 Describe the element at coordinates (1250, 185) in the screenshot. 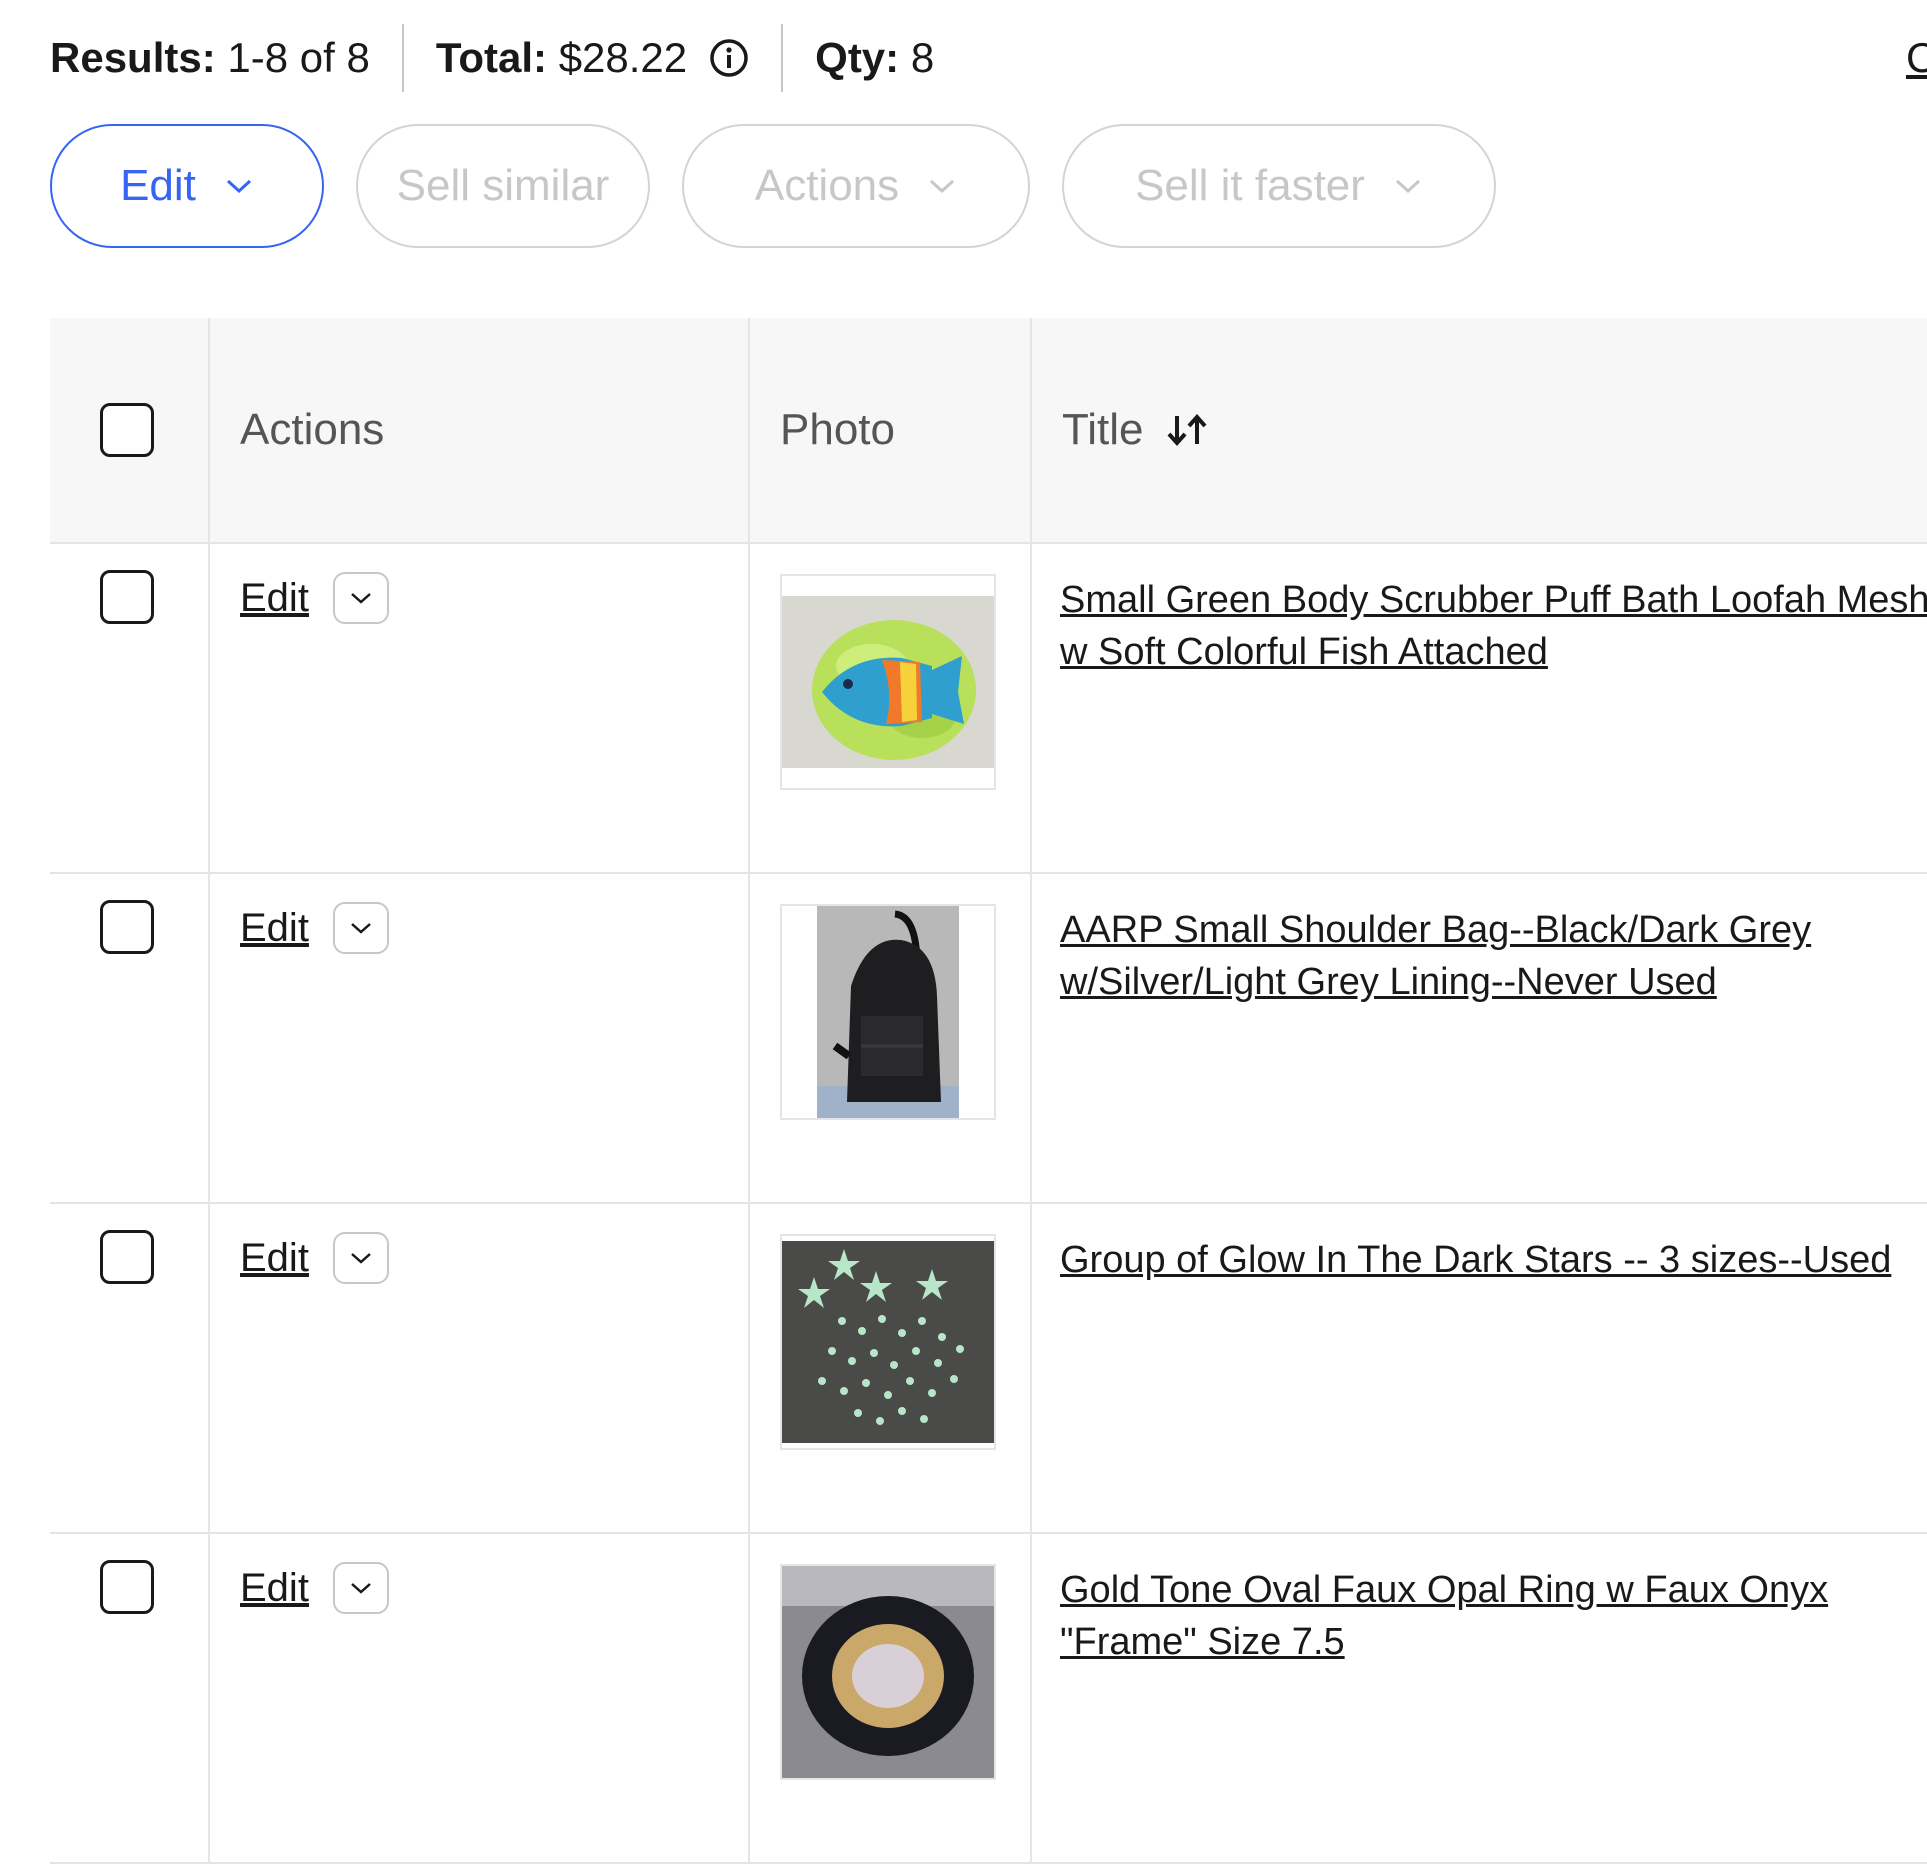

I see `sell-it-faster-label: Sell it faster` at that location.